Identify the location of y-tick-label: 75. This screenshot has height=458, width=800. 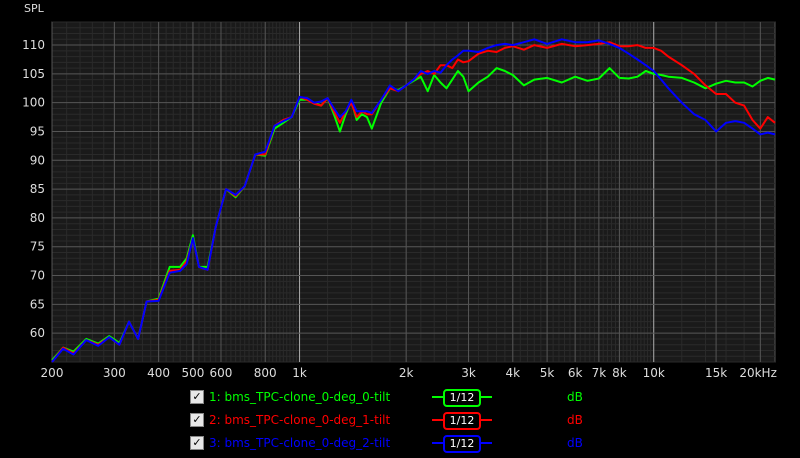
(37, 247).